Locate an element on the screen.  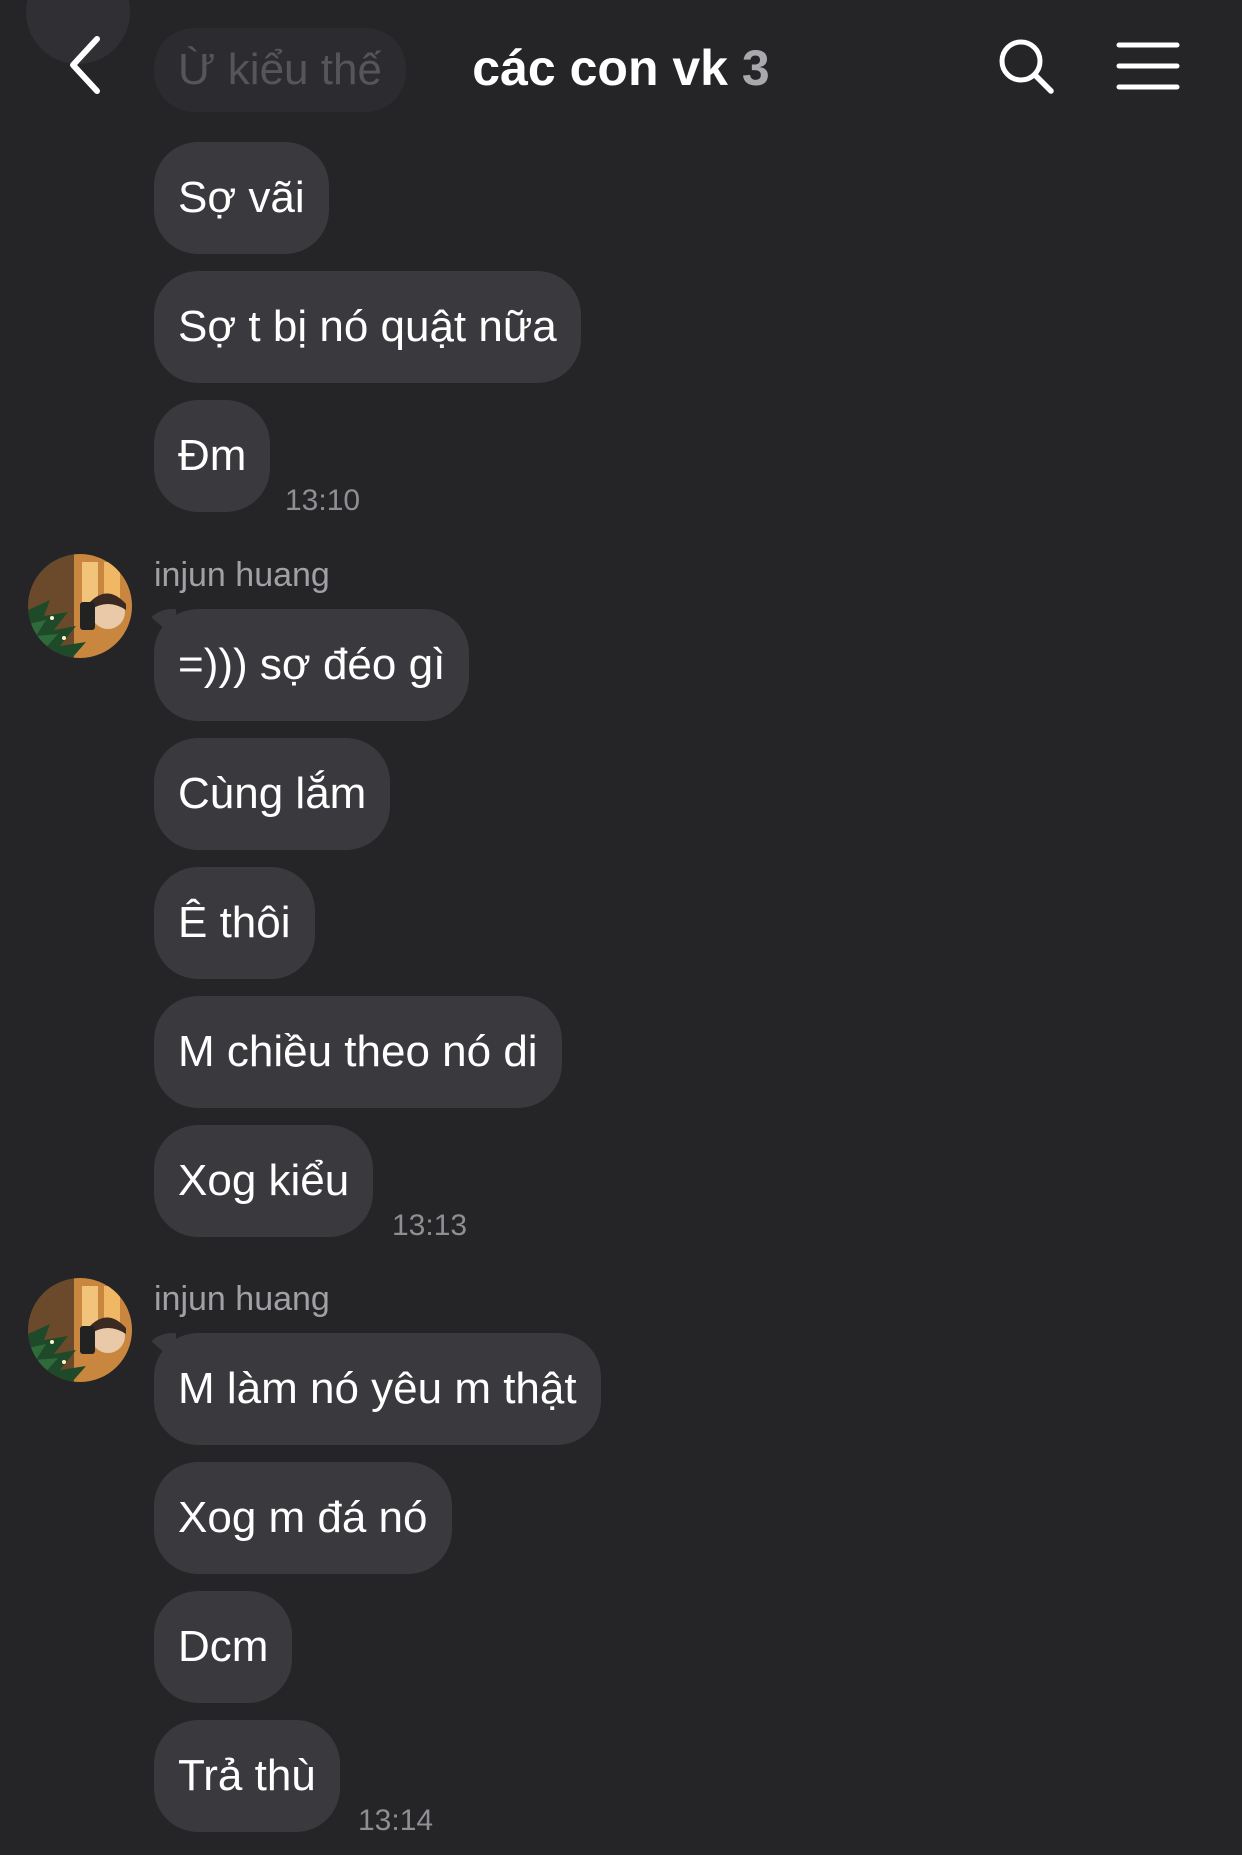
search-button is located at coordinates (1026, 66).